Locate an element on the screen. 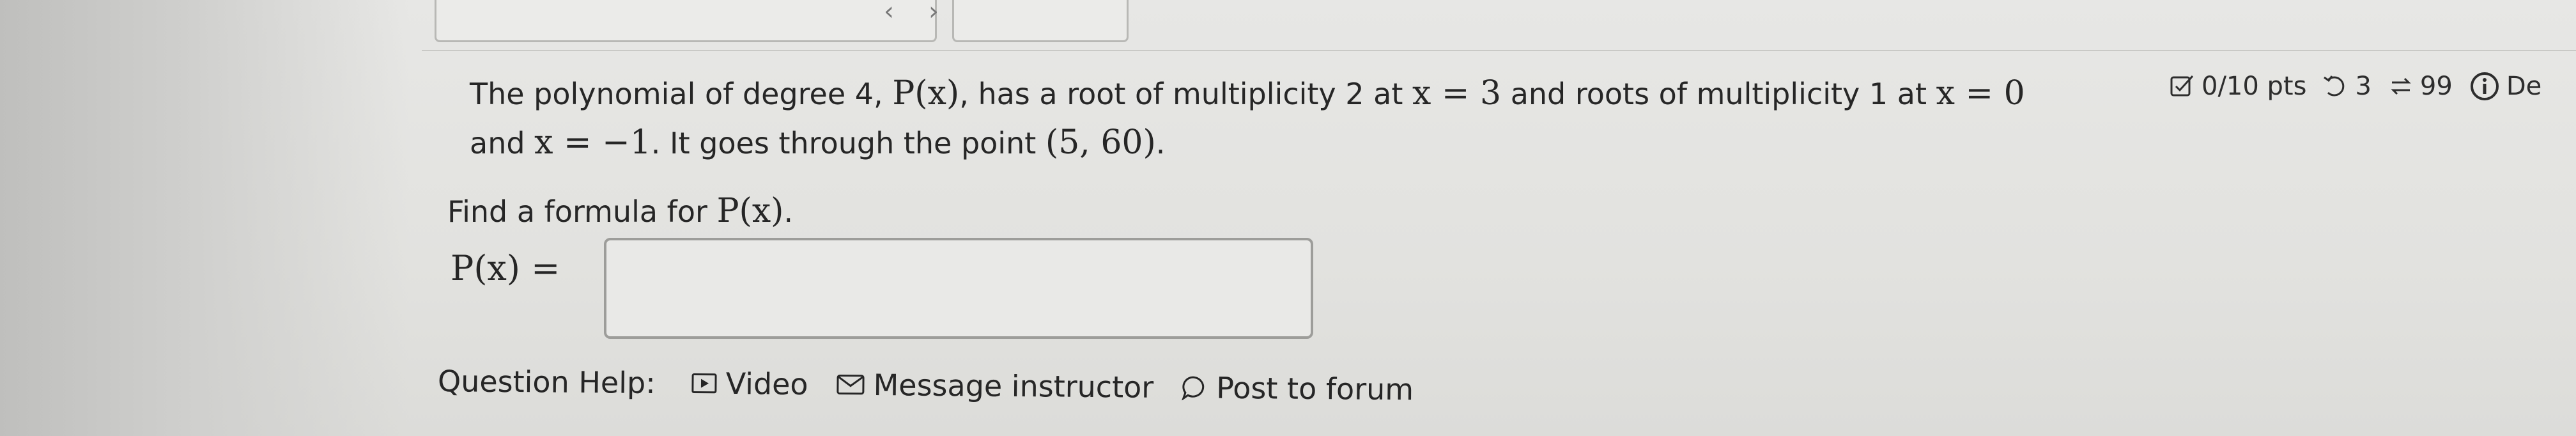  prompt-end: . is located at coordinates (788, 211).